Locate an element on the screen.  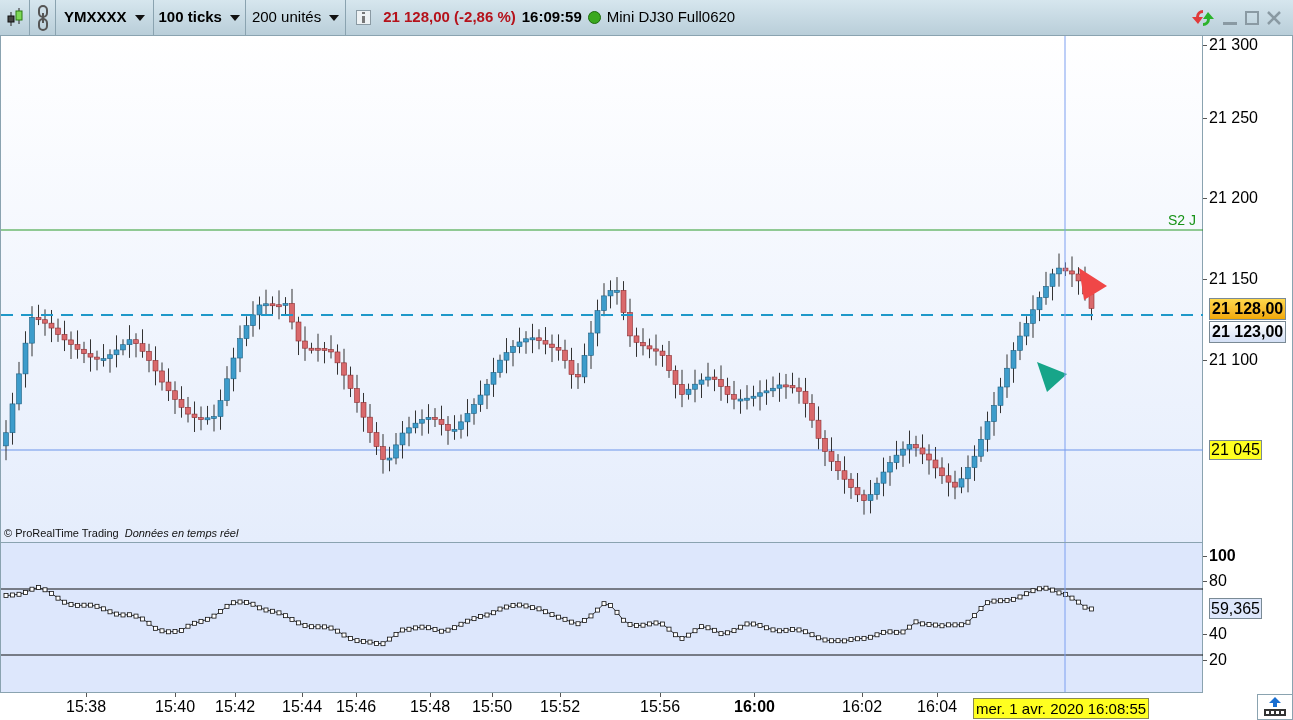
axis-label: 40 is located at coordinates (1218, 634).